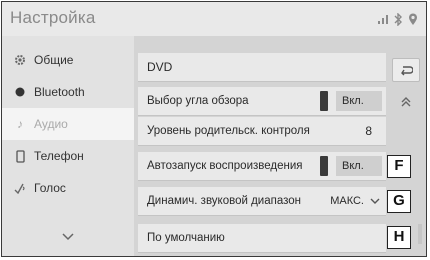 The width and height of the screenshot is (430, 260). I want to click on setting-label: По умолчанию, so click(186, 238).